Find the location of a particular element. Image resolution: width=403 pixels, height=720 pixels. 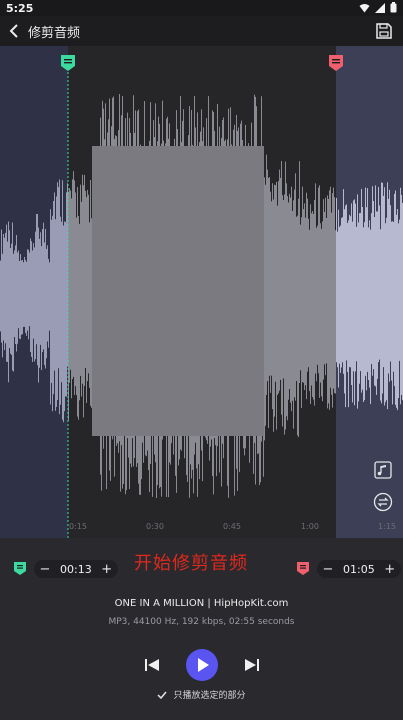

timeline-tick: 1:15 is located at coordinates (387, 526).